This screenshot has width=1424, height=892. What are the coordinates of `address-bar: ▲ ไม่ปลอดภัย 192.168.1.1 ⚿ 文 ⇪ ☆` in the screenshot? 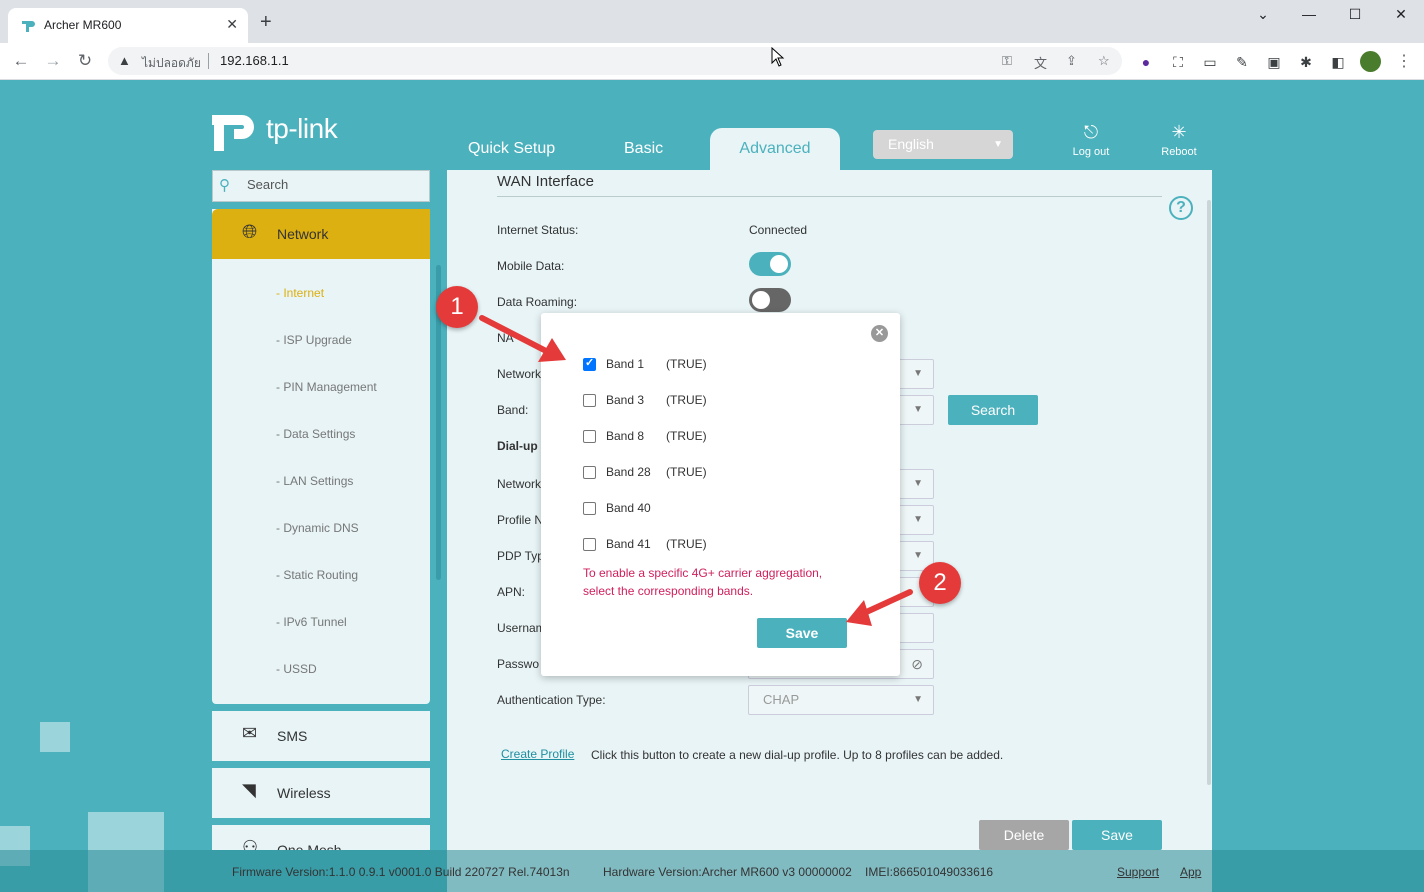 It's located at (615, 61).